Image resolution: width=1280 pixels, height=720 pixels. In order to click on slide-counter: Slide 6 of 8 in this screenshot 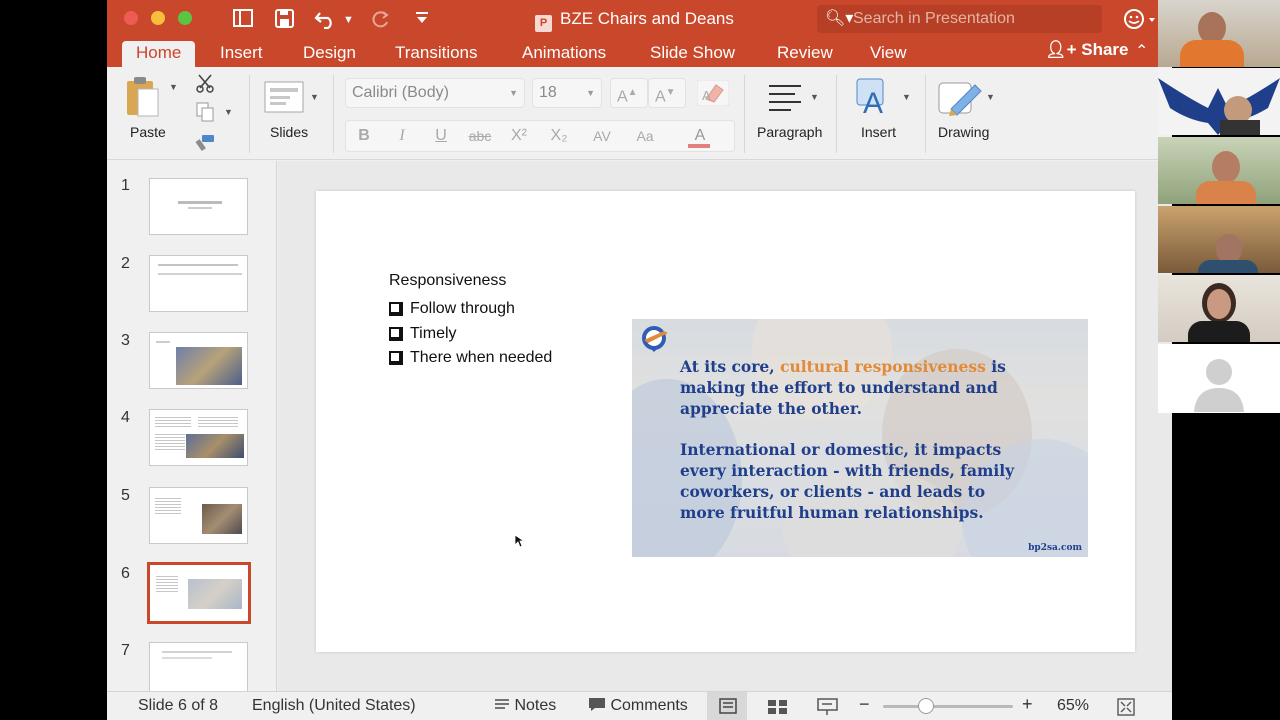, I will do `click(178, 705)`.